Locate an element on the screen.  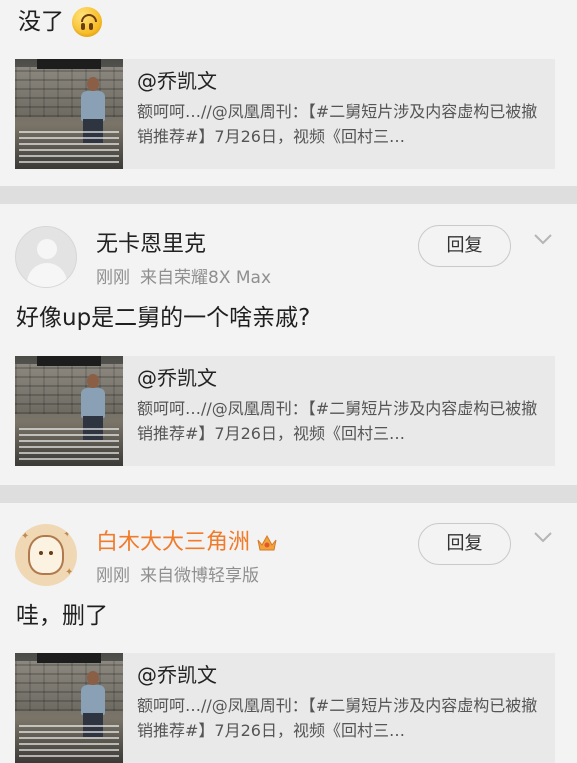
avatar: ✦ ✦ ✦ is located at coordinates (46, 555).